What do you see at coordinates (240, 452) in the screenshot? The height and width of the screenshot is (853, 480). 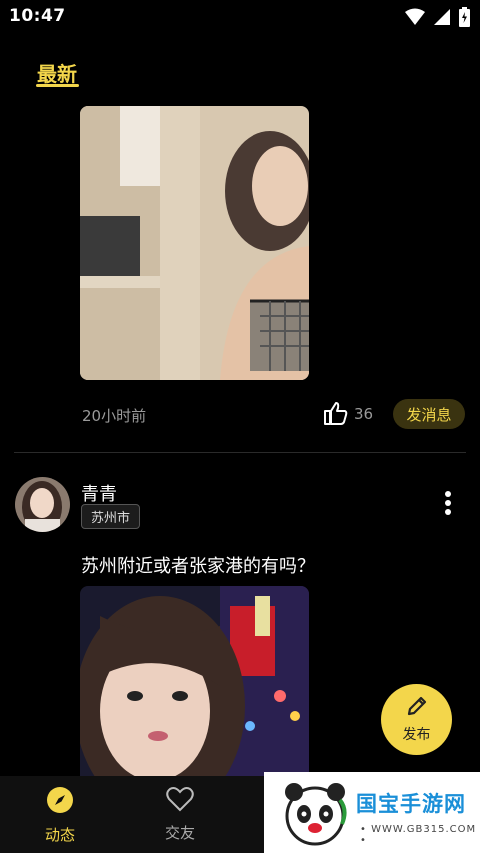 I see `divider` at bounding box center [240, 452].